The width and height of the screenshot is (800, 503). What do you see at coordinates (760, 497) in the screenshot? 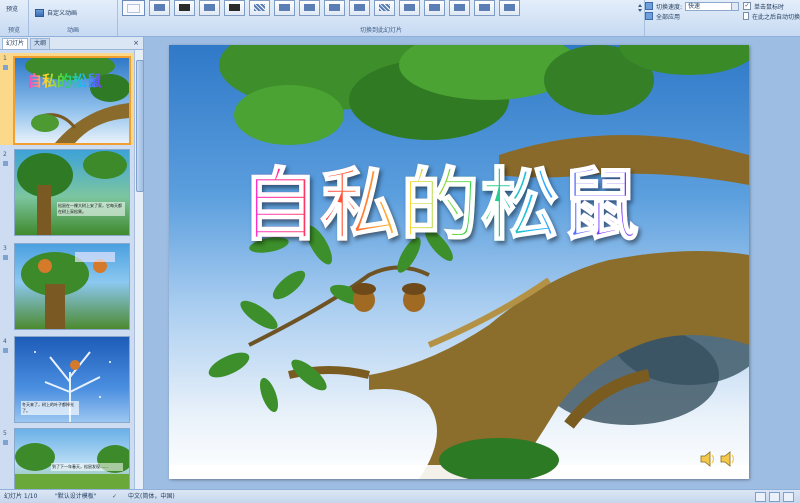
I see `normal-view-icon` at bounding box center [760, 497].